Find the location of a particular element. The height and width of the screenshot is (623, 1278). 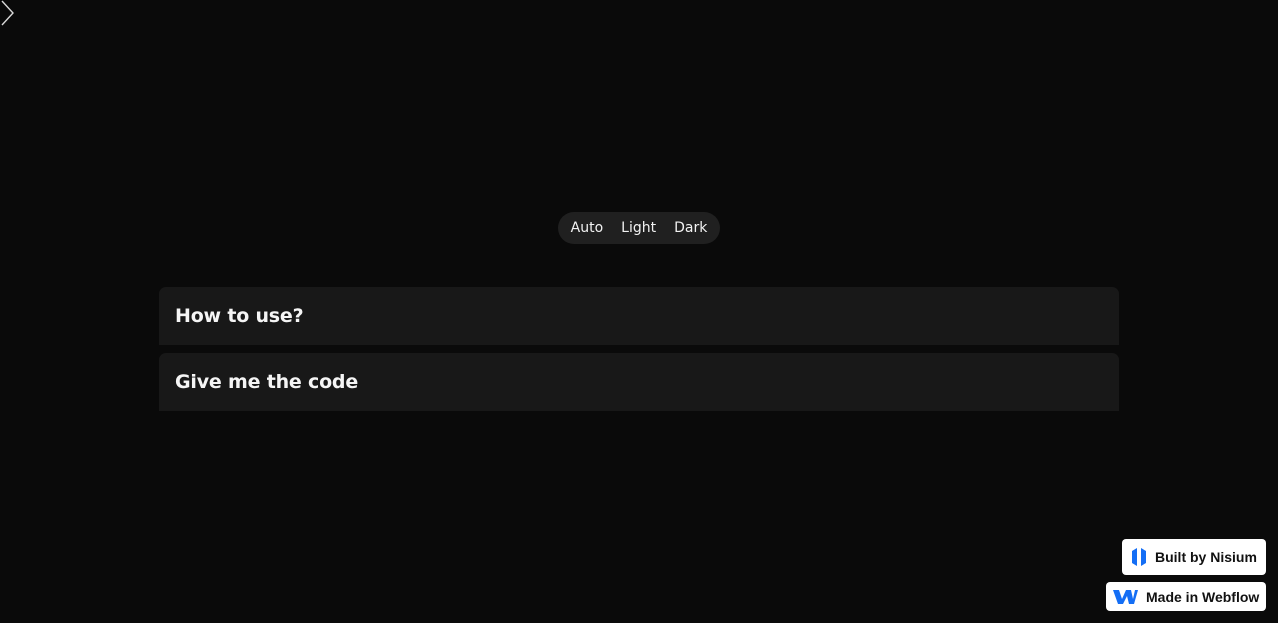

theme-option-light: Light is located at coordinates (638, 228).